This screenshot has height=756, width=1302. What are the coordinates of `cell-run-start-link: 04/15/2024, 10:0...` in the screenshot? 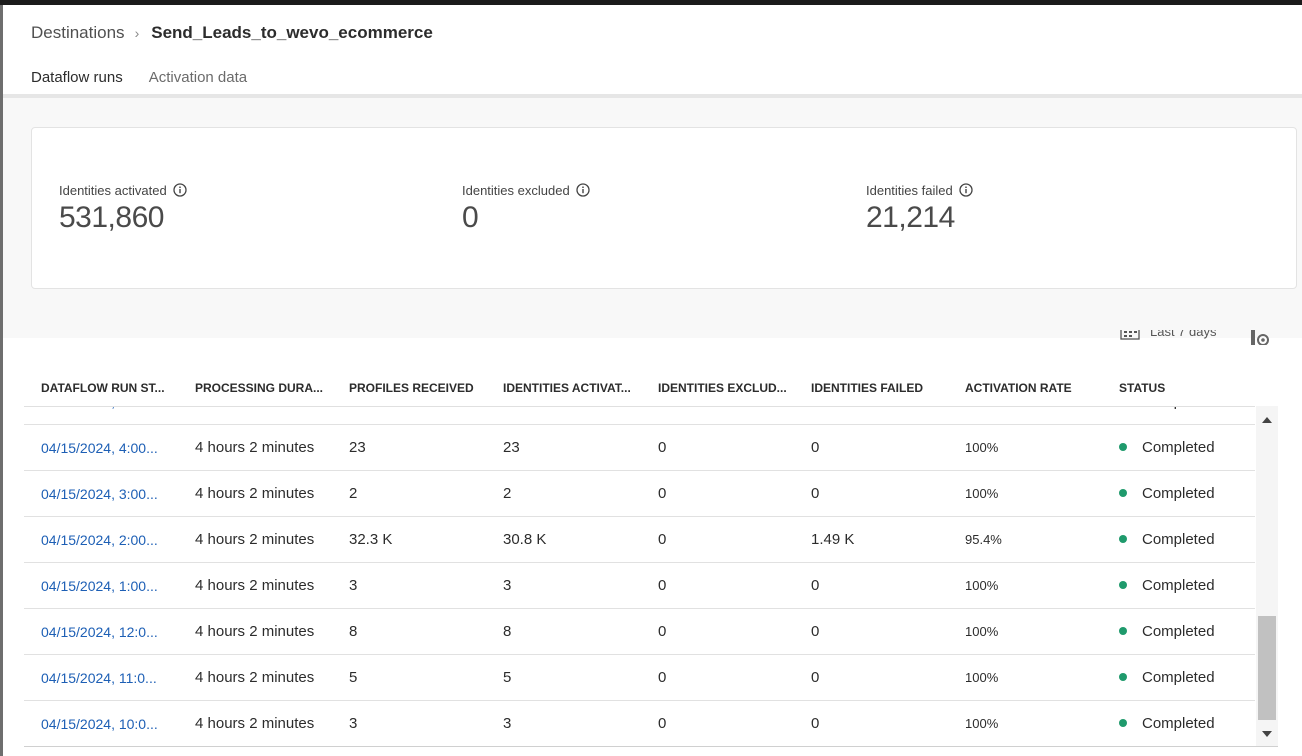 It's located at (101, 724).